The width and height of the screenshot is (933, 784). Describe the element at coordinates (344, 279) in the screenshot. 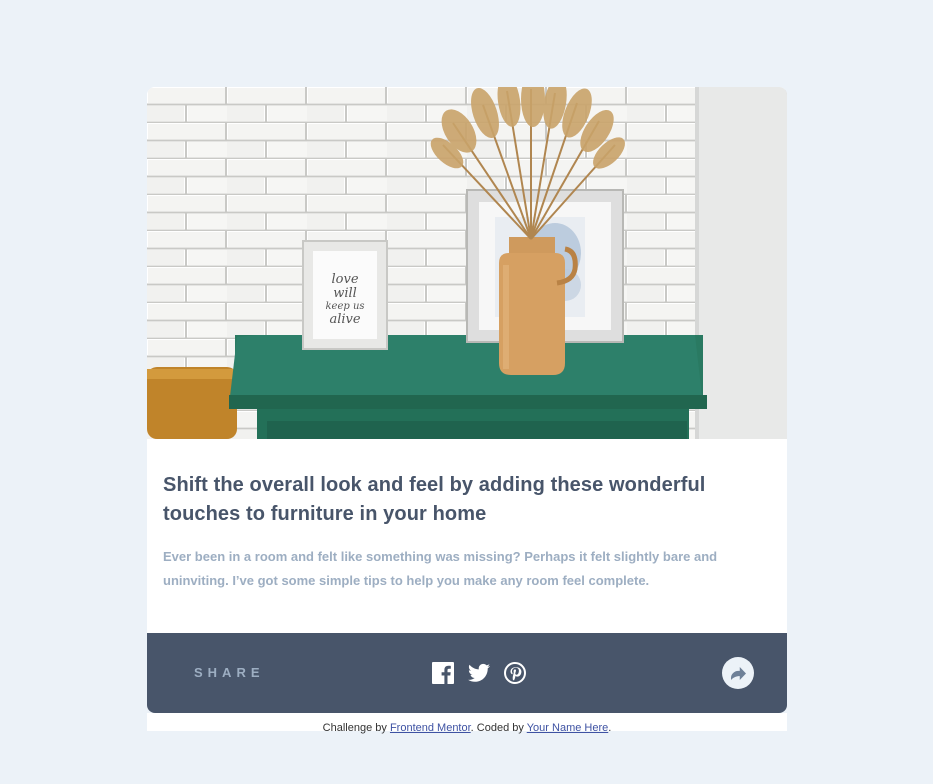

I see `svg-text: love` at that location.